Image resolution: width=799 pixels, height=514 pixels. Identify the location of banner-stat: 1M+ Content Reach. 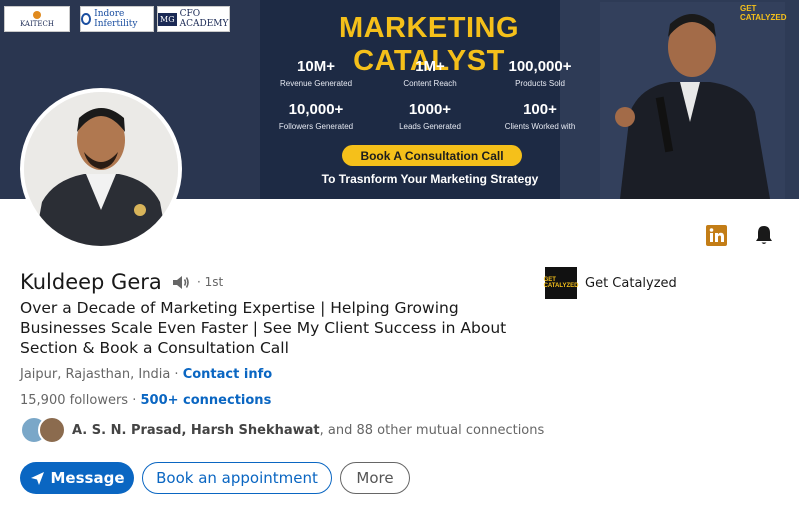
(430, 73).